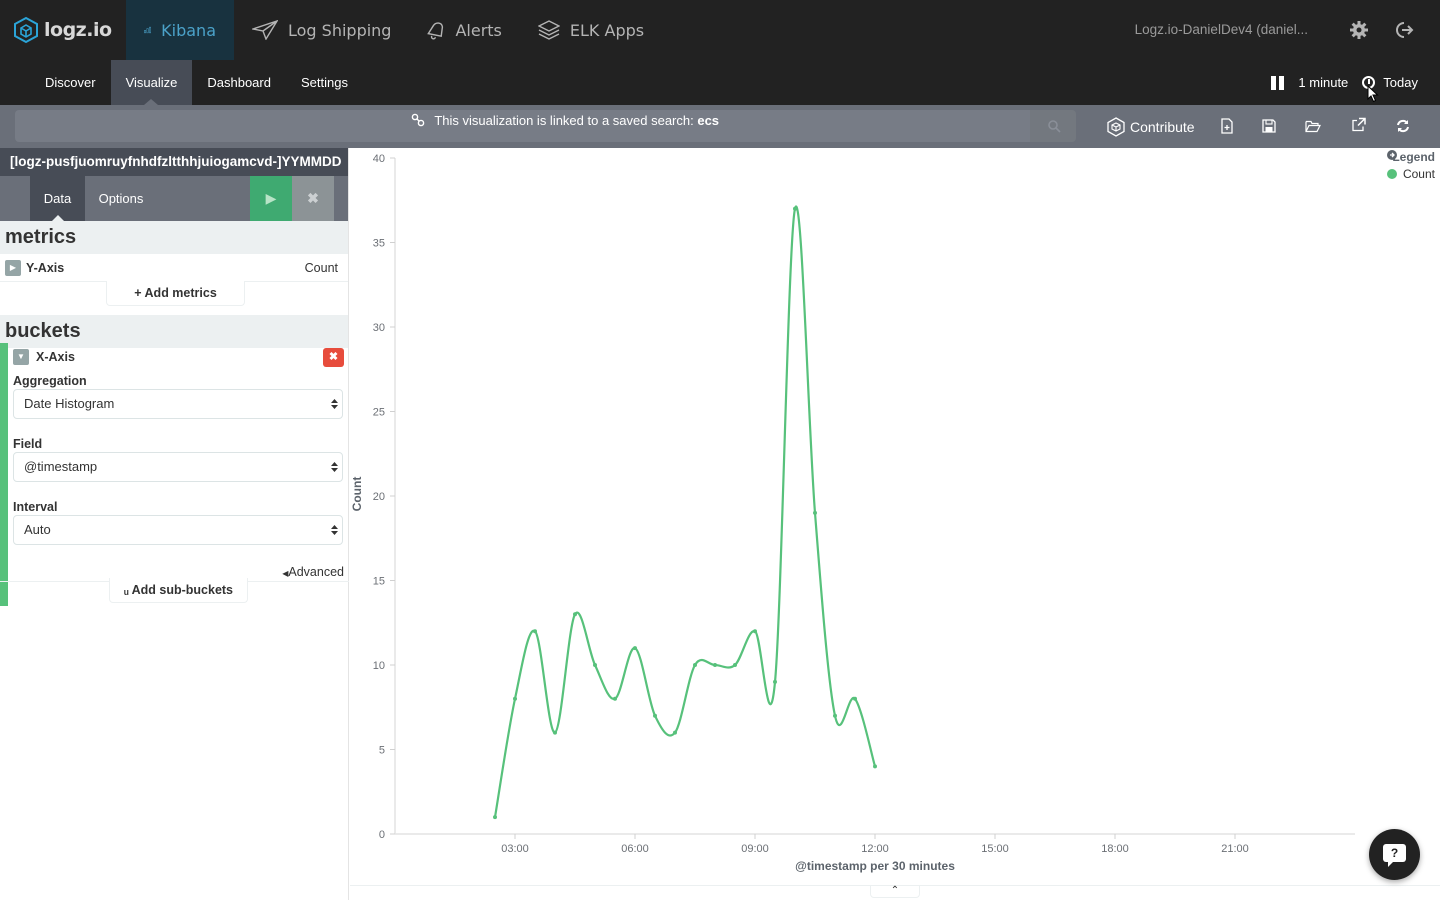 Image resolution: width=1440 pixels, height=900 pixels. Describe the element at coordinates (63, 30) in the screenshot. I see `logo: logz.io` at that location.